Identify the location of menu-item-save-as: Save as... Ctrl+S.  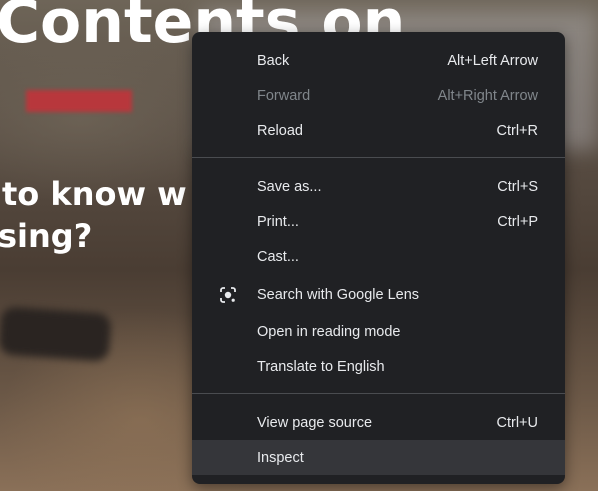
(378, 186).